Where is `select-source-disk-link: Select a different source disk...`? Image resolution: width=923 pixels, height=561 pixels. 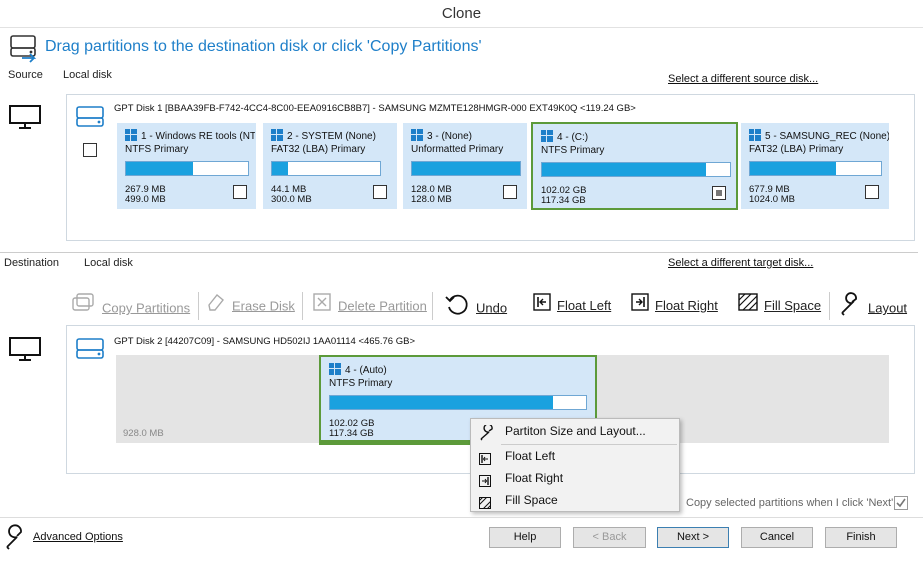 select-source-disk-link: Select a different source disk... is located at coordinates (743, 79).